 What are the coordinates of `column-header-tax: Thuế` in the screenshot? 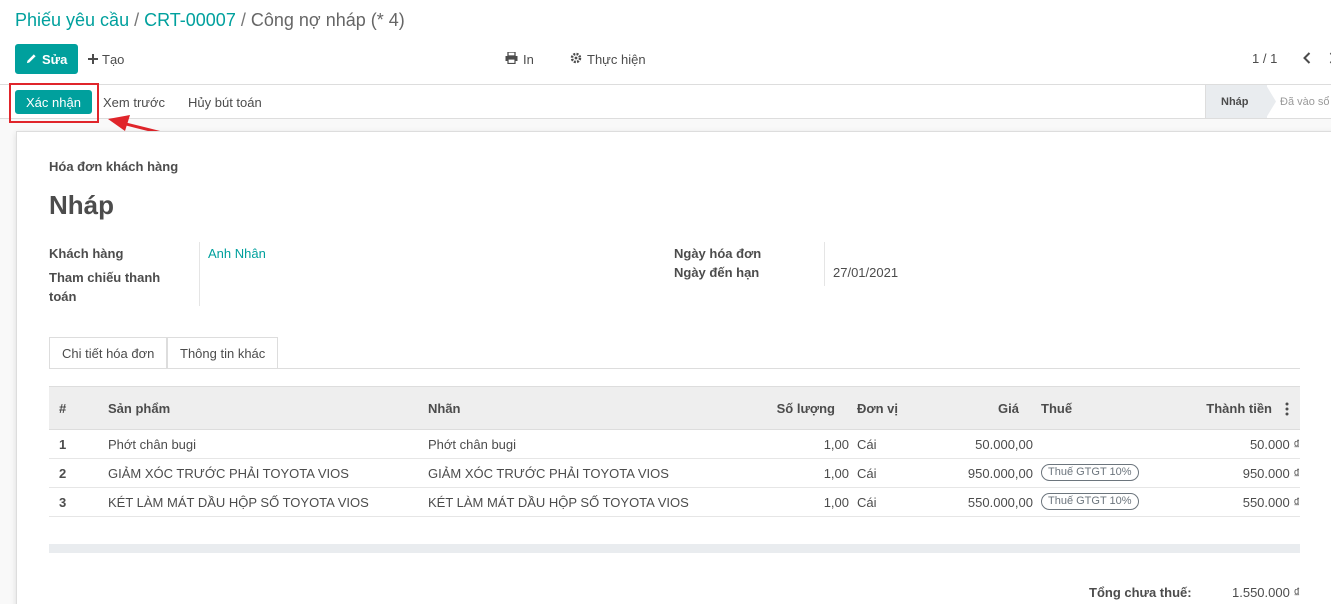 It's located at (1056, 408).